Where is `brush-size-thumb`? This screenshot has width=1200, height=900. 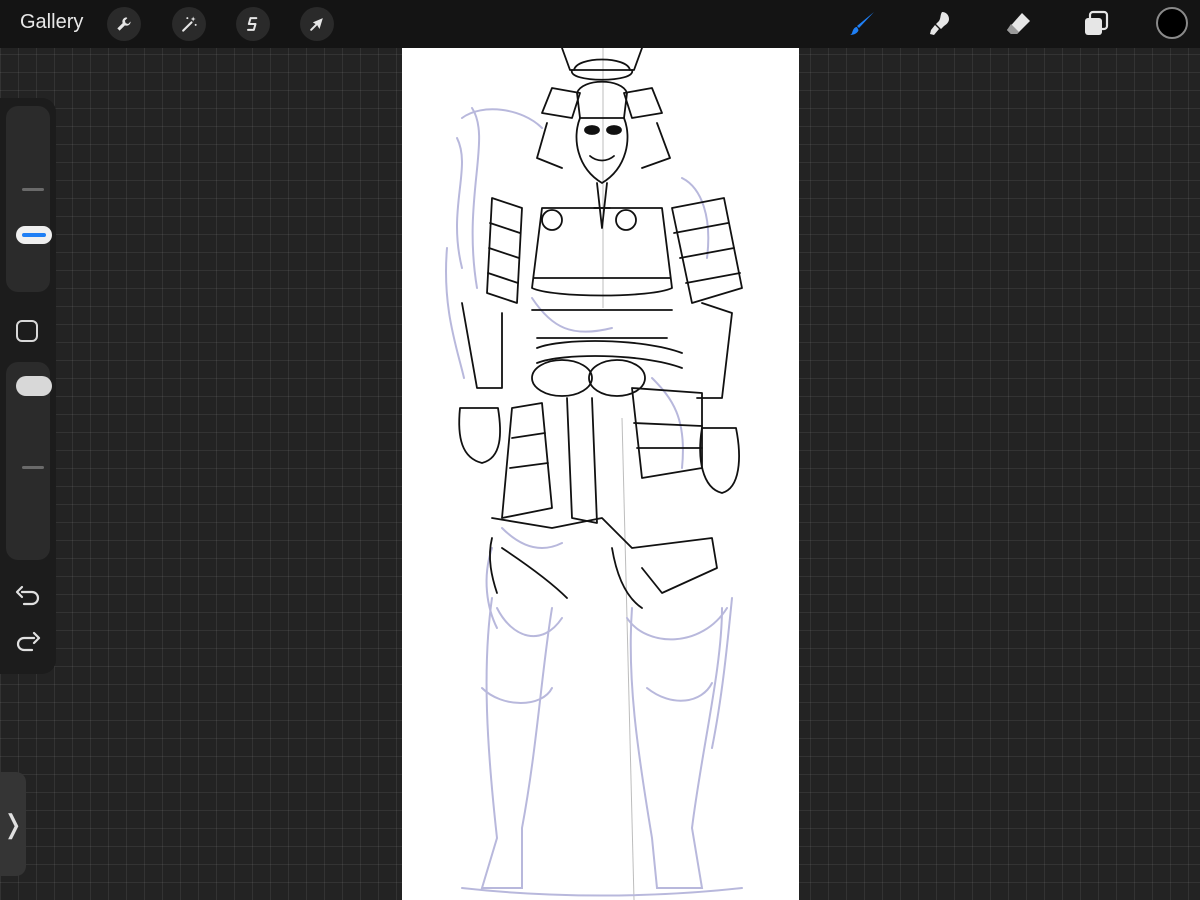 brush-size-thumb is located at coordinates (34, 235).